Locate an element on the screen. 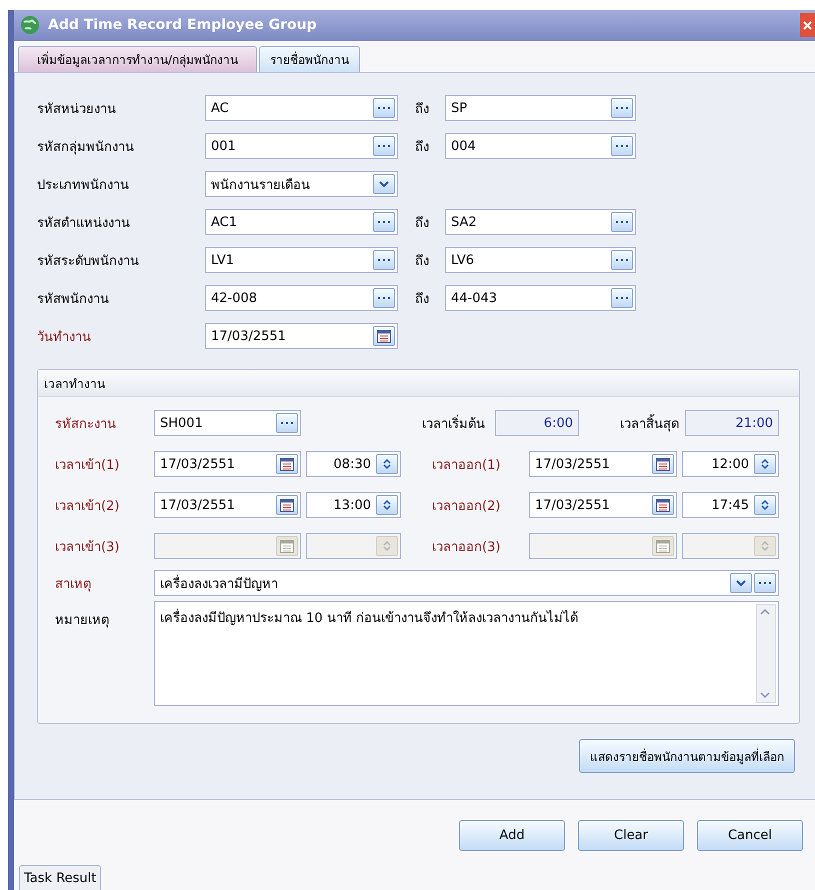 This screenshot has height=890, width=815. field-label: หมายเหตุ is located at coordinates (82, 621).